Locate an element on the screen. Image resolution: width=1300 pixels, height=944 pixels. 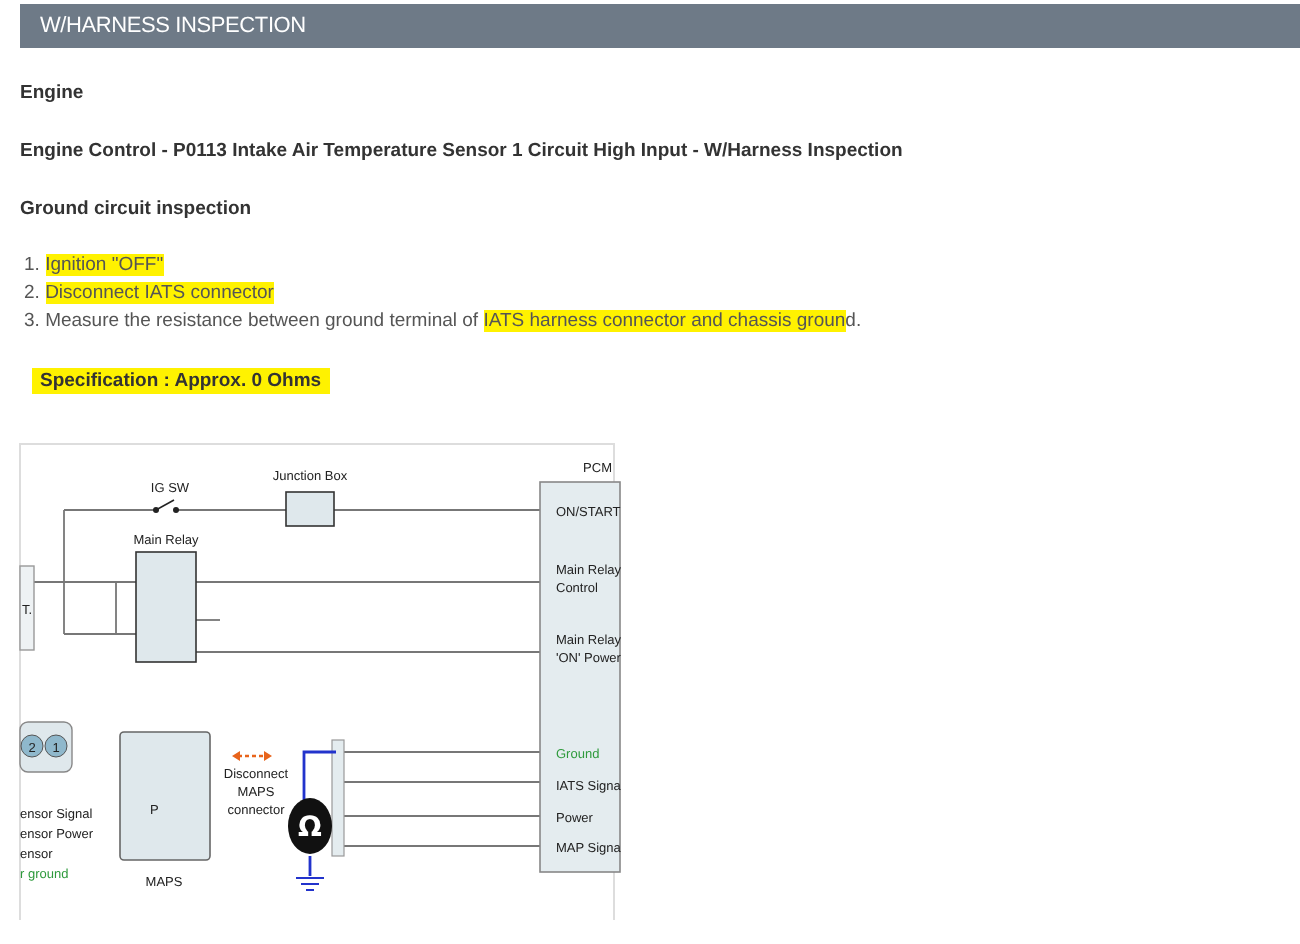
heading: Engine Control - P0113 Intake Air Temperature Sensor 1 Circuit High Input - W/Harness Inspection is located at coordinates (462, 152).